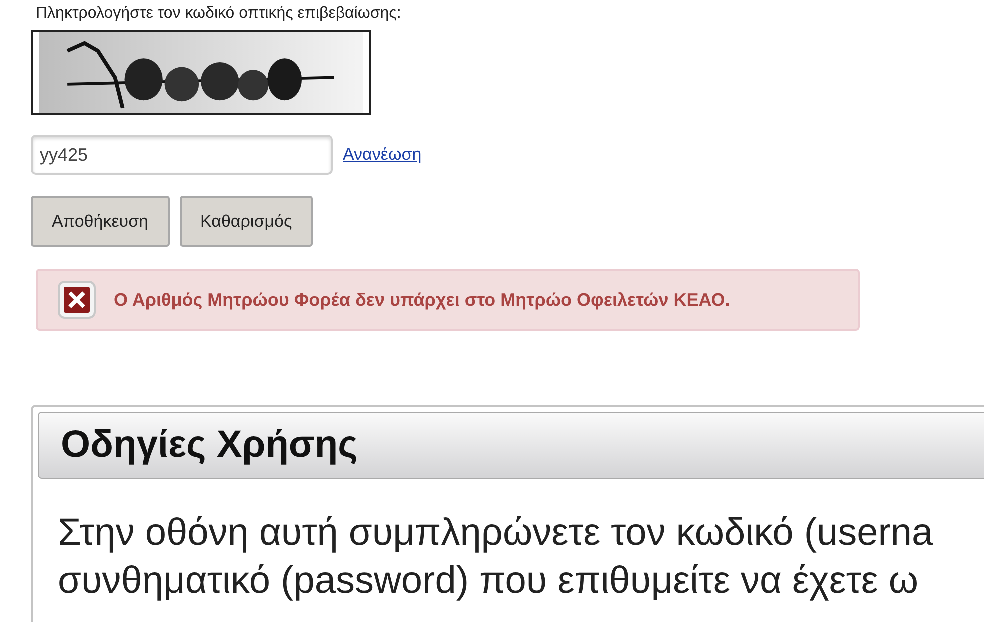 The image size is (984, 622). What do you see at coordinates (182, 155) in the screenshot?
I see `captcha-input: yy425` at bounding box center [182, 155].